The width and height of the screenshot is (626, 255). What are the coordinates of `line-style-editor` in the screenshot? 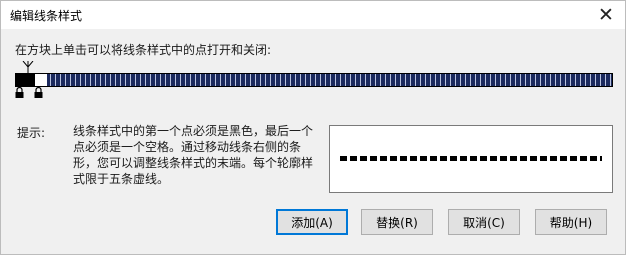 It's located at (314, 80).